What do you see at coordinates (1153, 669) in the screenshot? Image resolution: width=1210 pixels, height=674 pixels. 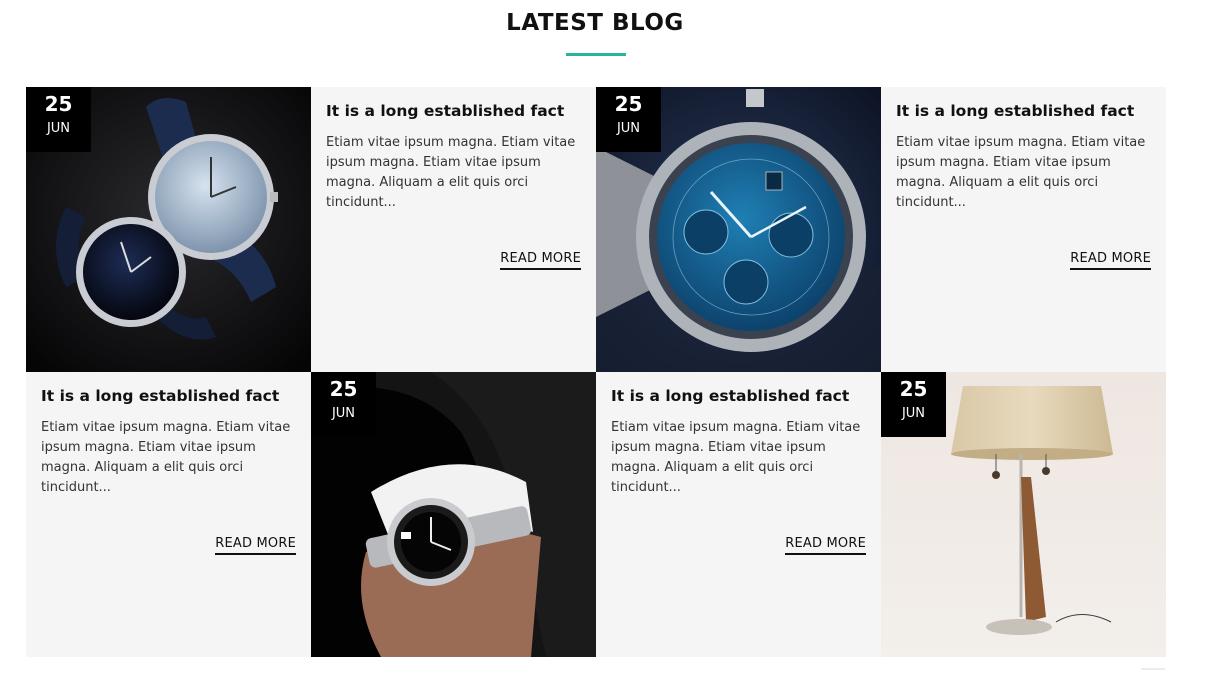 I see `corner-mark` at bounding box center [1153, 669].